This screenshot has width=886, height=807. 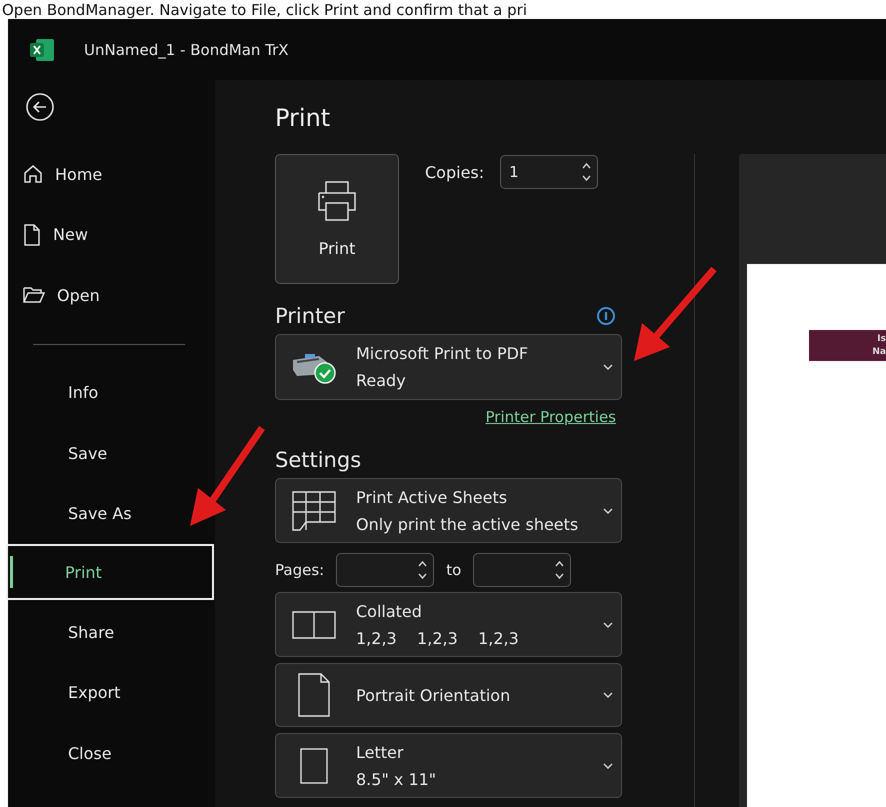 What do you see at coordinates (389, 611) in the screenshot?
I see `option-title: Collated` at bounding box center [389, 611].